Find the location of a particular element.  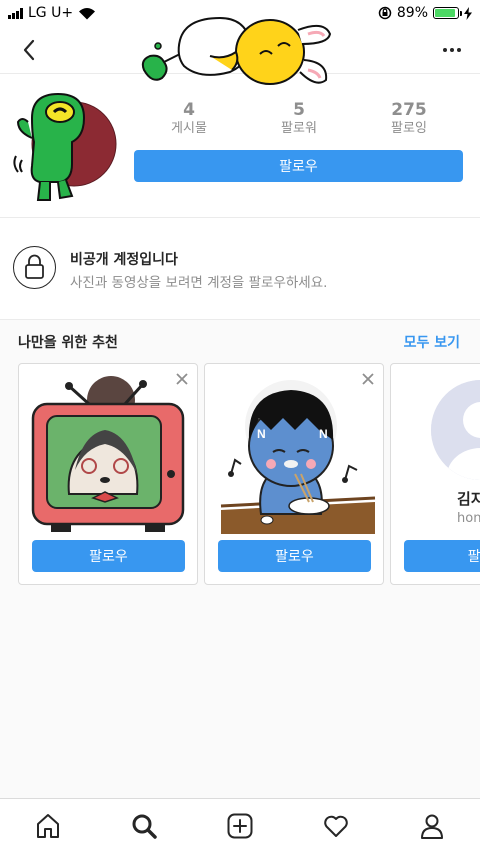

suggestion-name: 김지 is located at coordinates (468, 499).